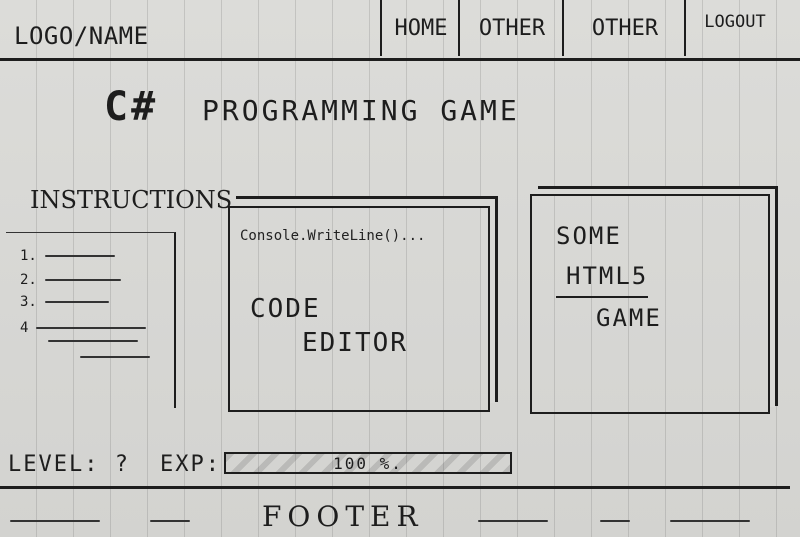 The height and width of the screenshot is (537, 800). Describe the element at coordinates (602, 277) in the screenshot. I see `game-text-line2: HTML5` at that location.